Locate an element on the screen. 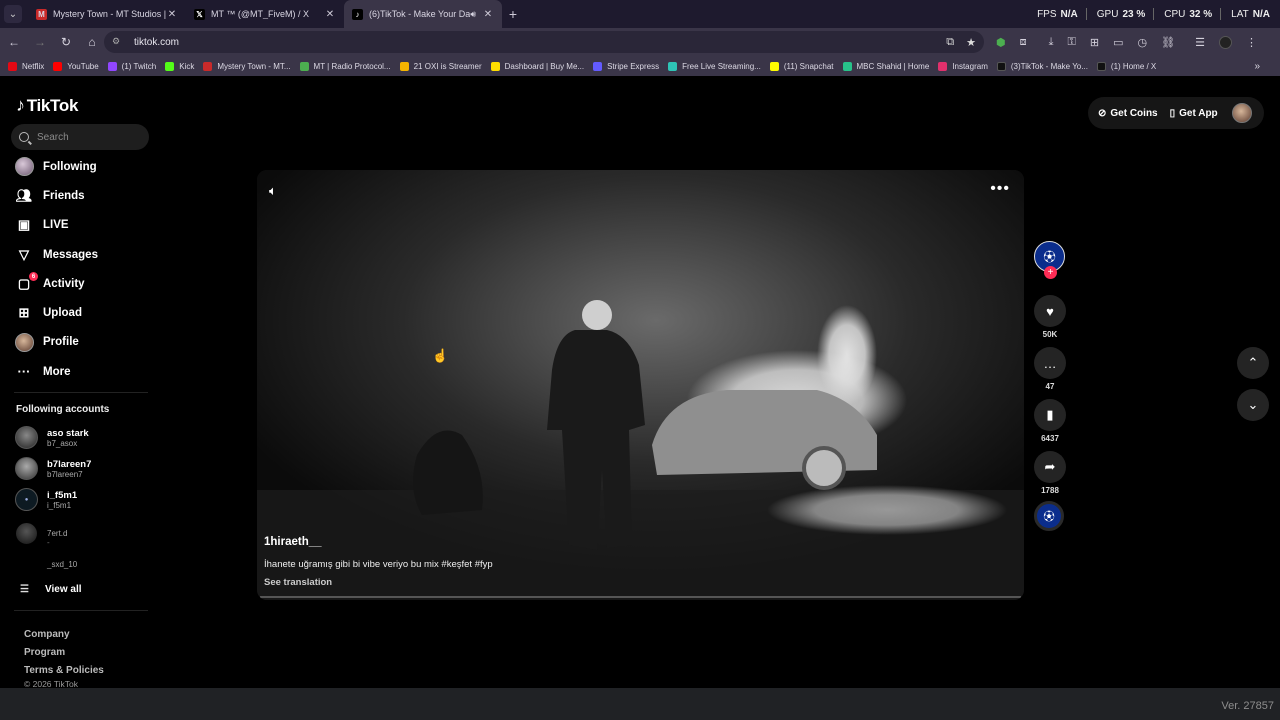 The image size is (1280, 720). sidebar-item-activity: ▢ 6 Activity is located at coordinates (56, 283).